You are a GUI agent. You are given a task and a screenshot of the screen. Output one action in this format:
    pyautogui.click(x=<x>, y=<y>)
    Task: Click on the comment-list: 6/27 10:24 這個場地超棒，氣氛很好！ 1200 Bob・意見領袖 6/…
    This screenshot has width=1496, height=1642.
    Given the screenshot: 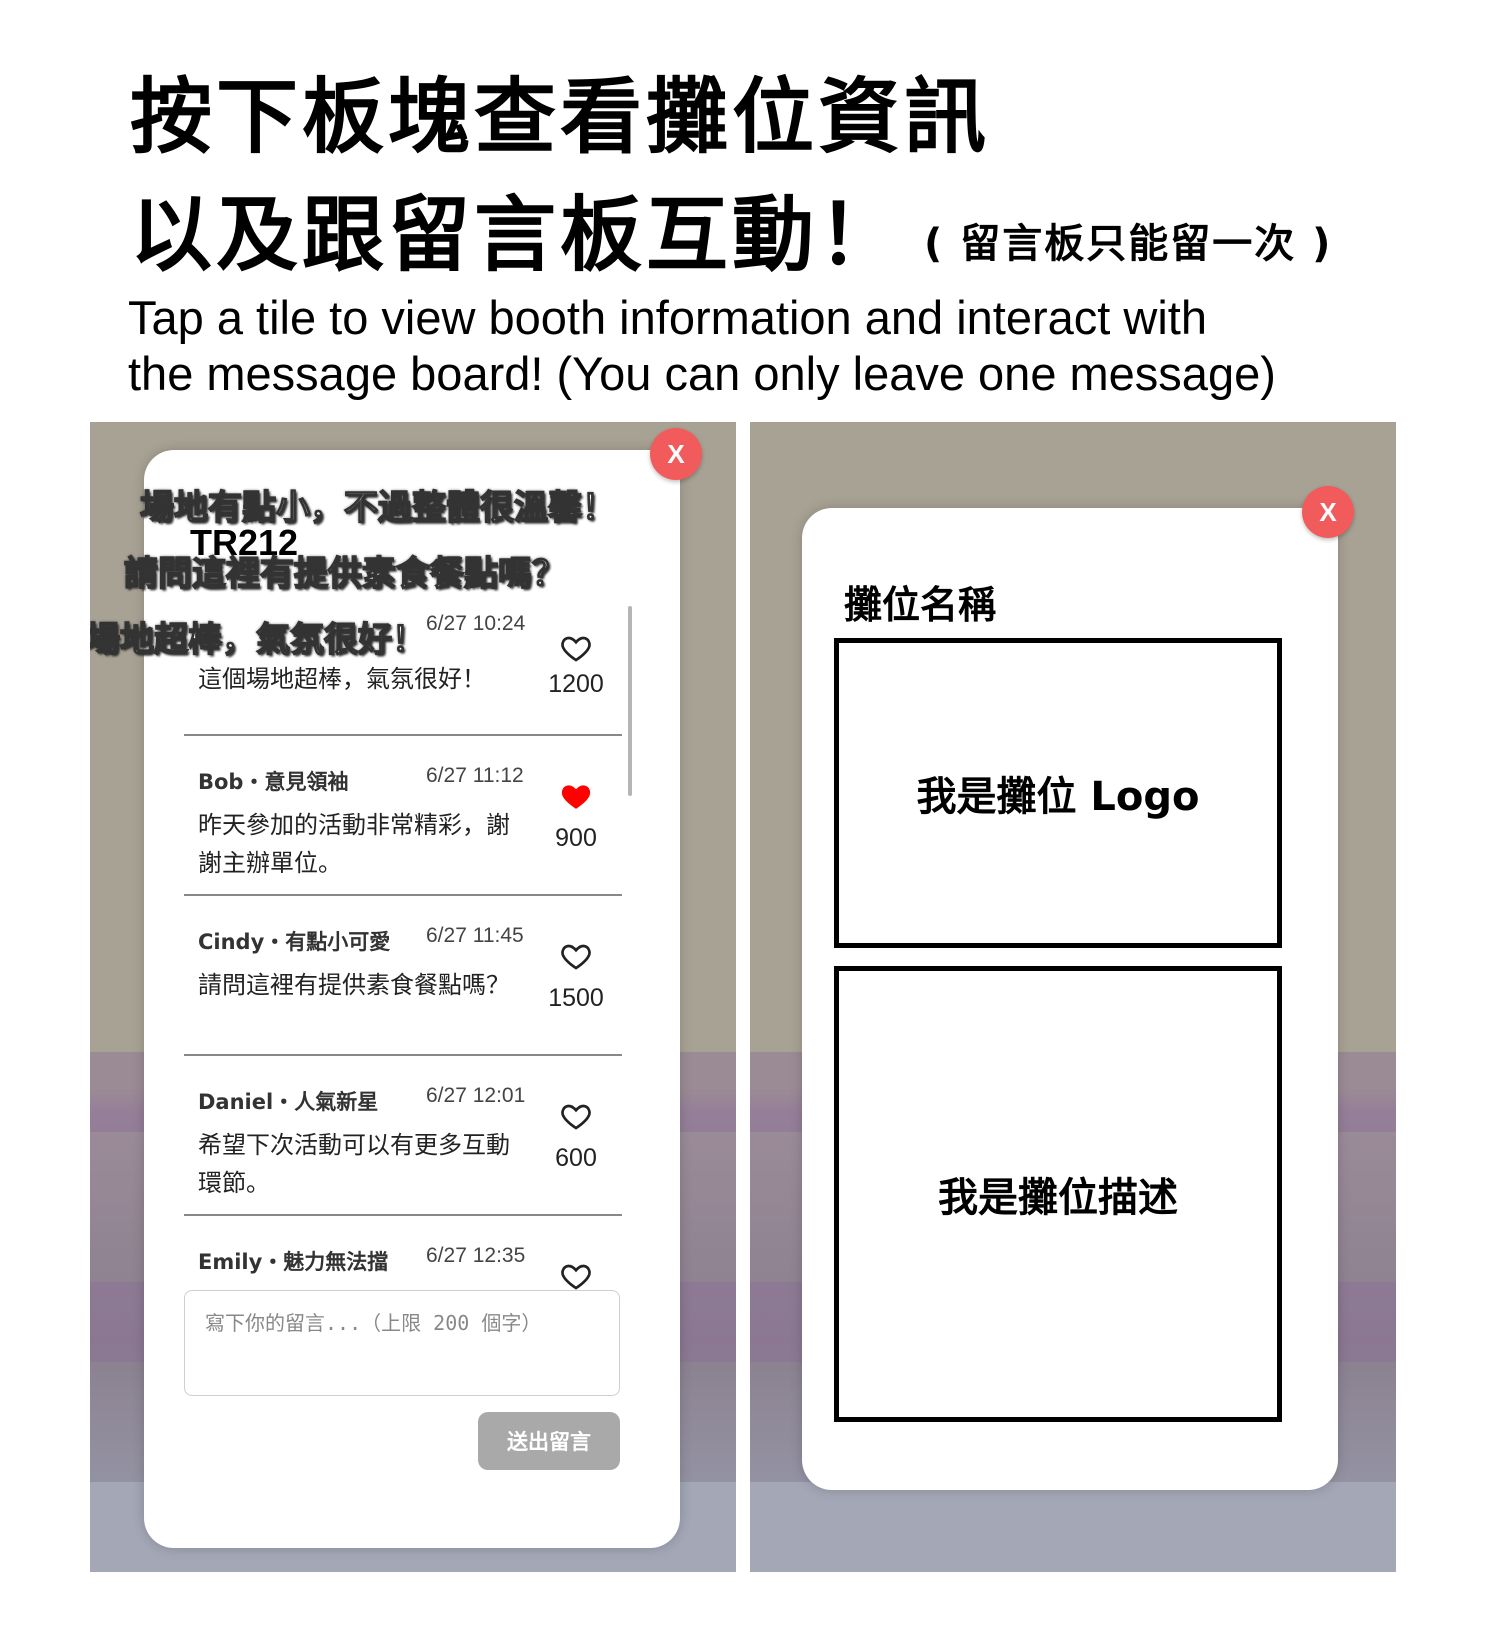 What is the action you would take?
    pyautogui.click(x=403, y=949)
    